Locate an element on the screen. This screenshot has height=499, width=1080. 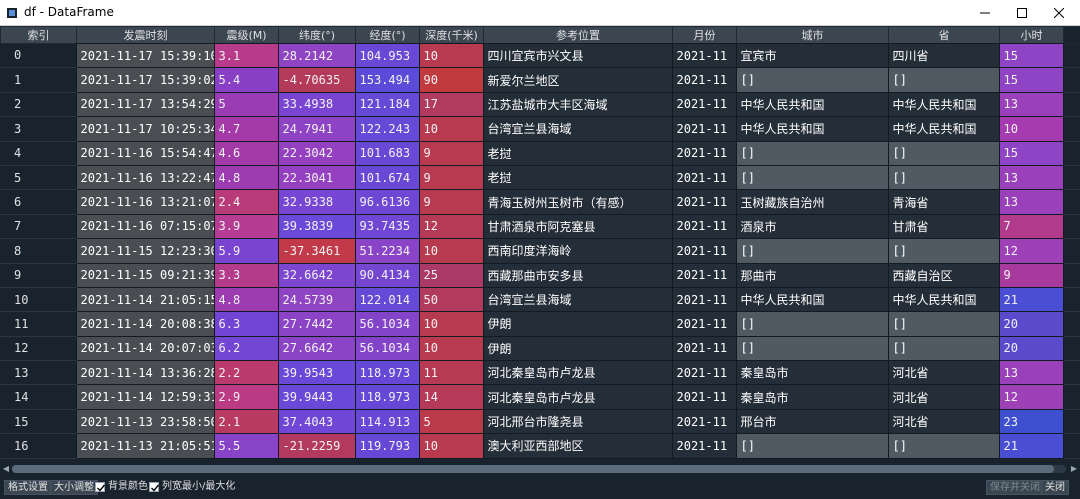
row-index: 12 is located at coordinates (38, 349).